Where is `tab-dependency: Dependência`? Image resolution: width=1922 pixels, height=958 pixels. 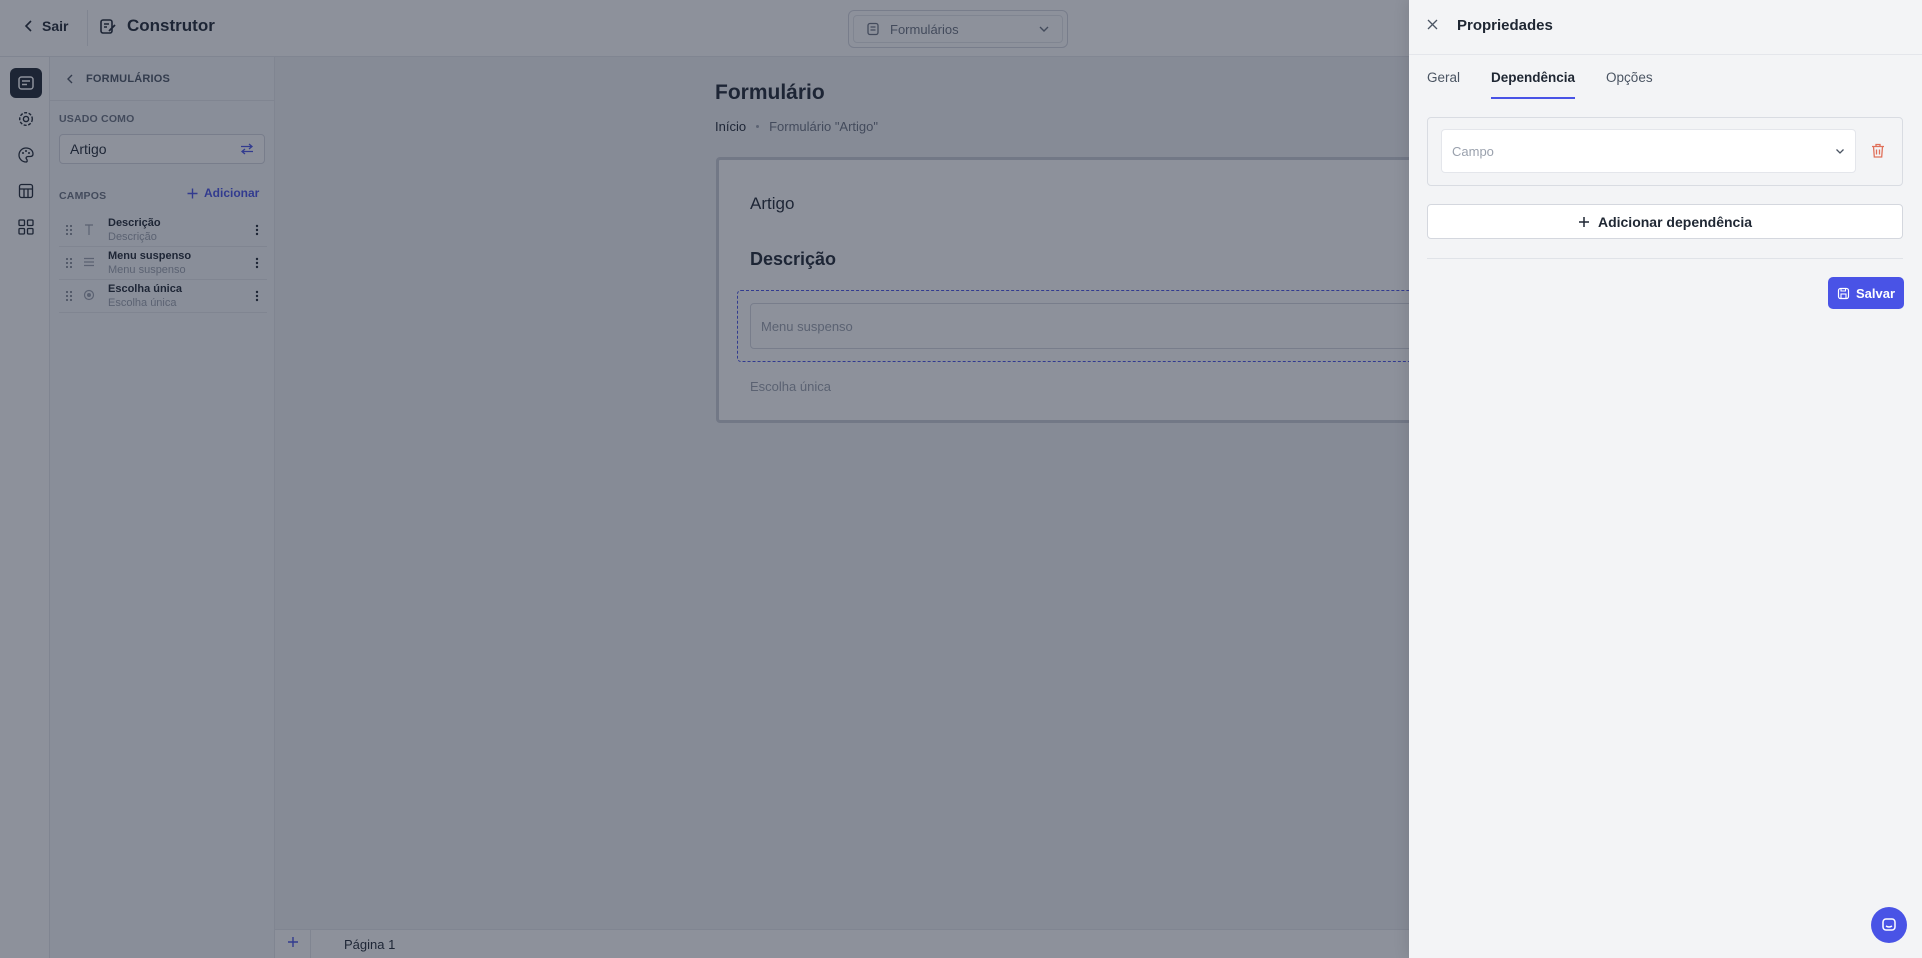
tab-dependency: Dependência is located at coordinates (1533, 78).